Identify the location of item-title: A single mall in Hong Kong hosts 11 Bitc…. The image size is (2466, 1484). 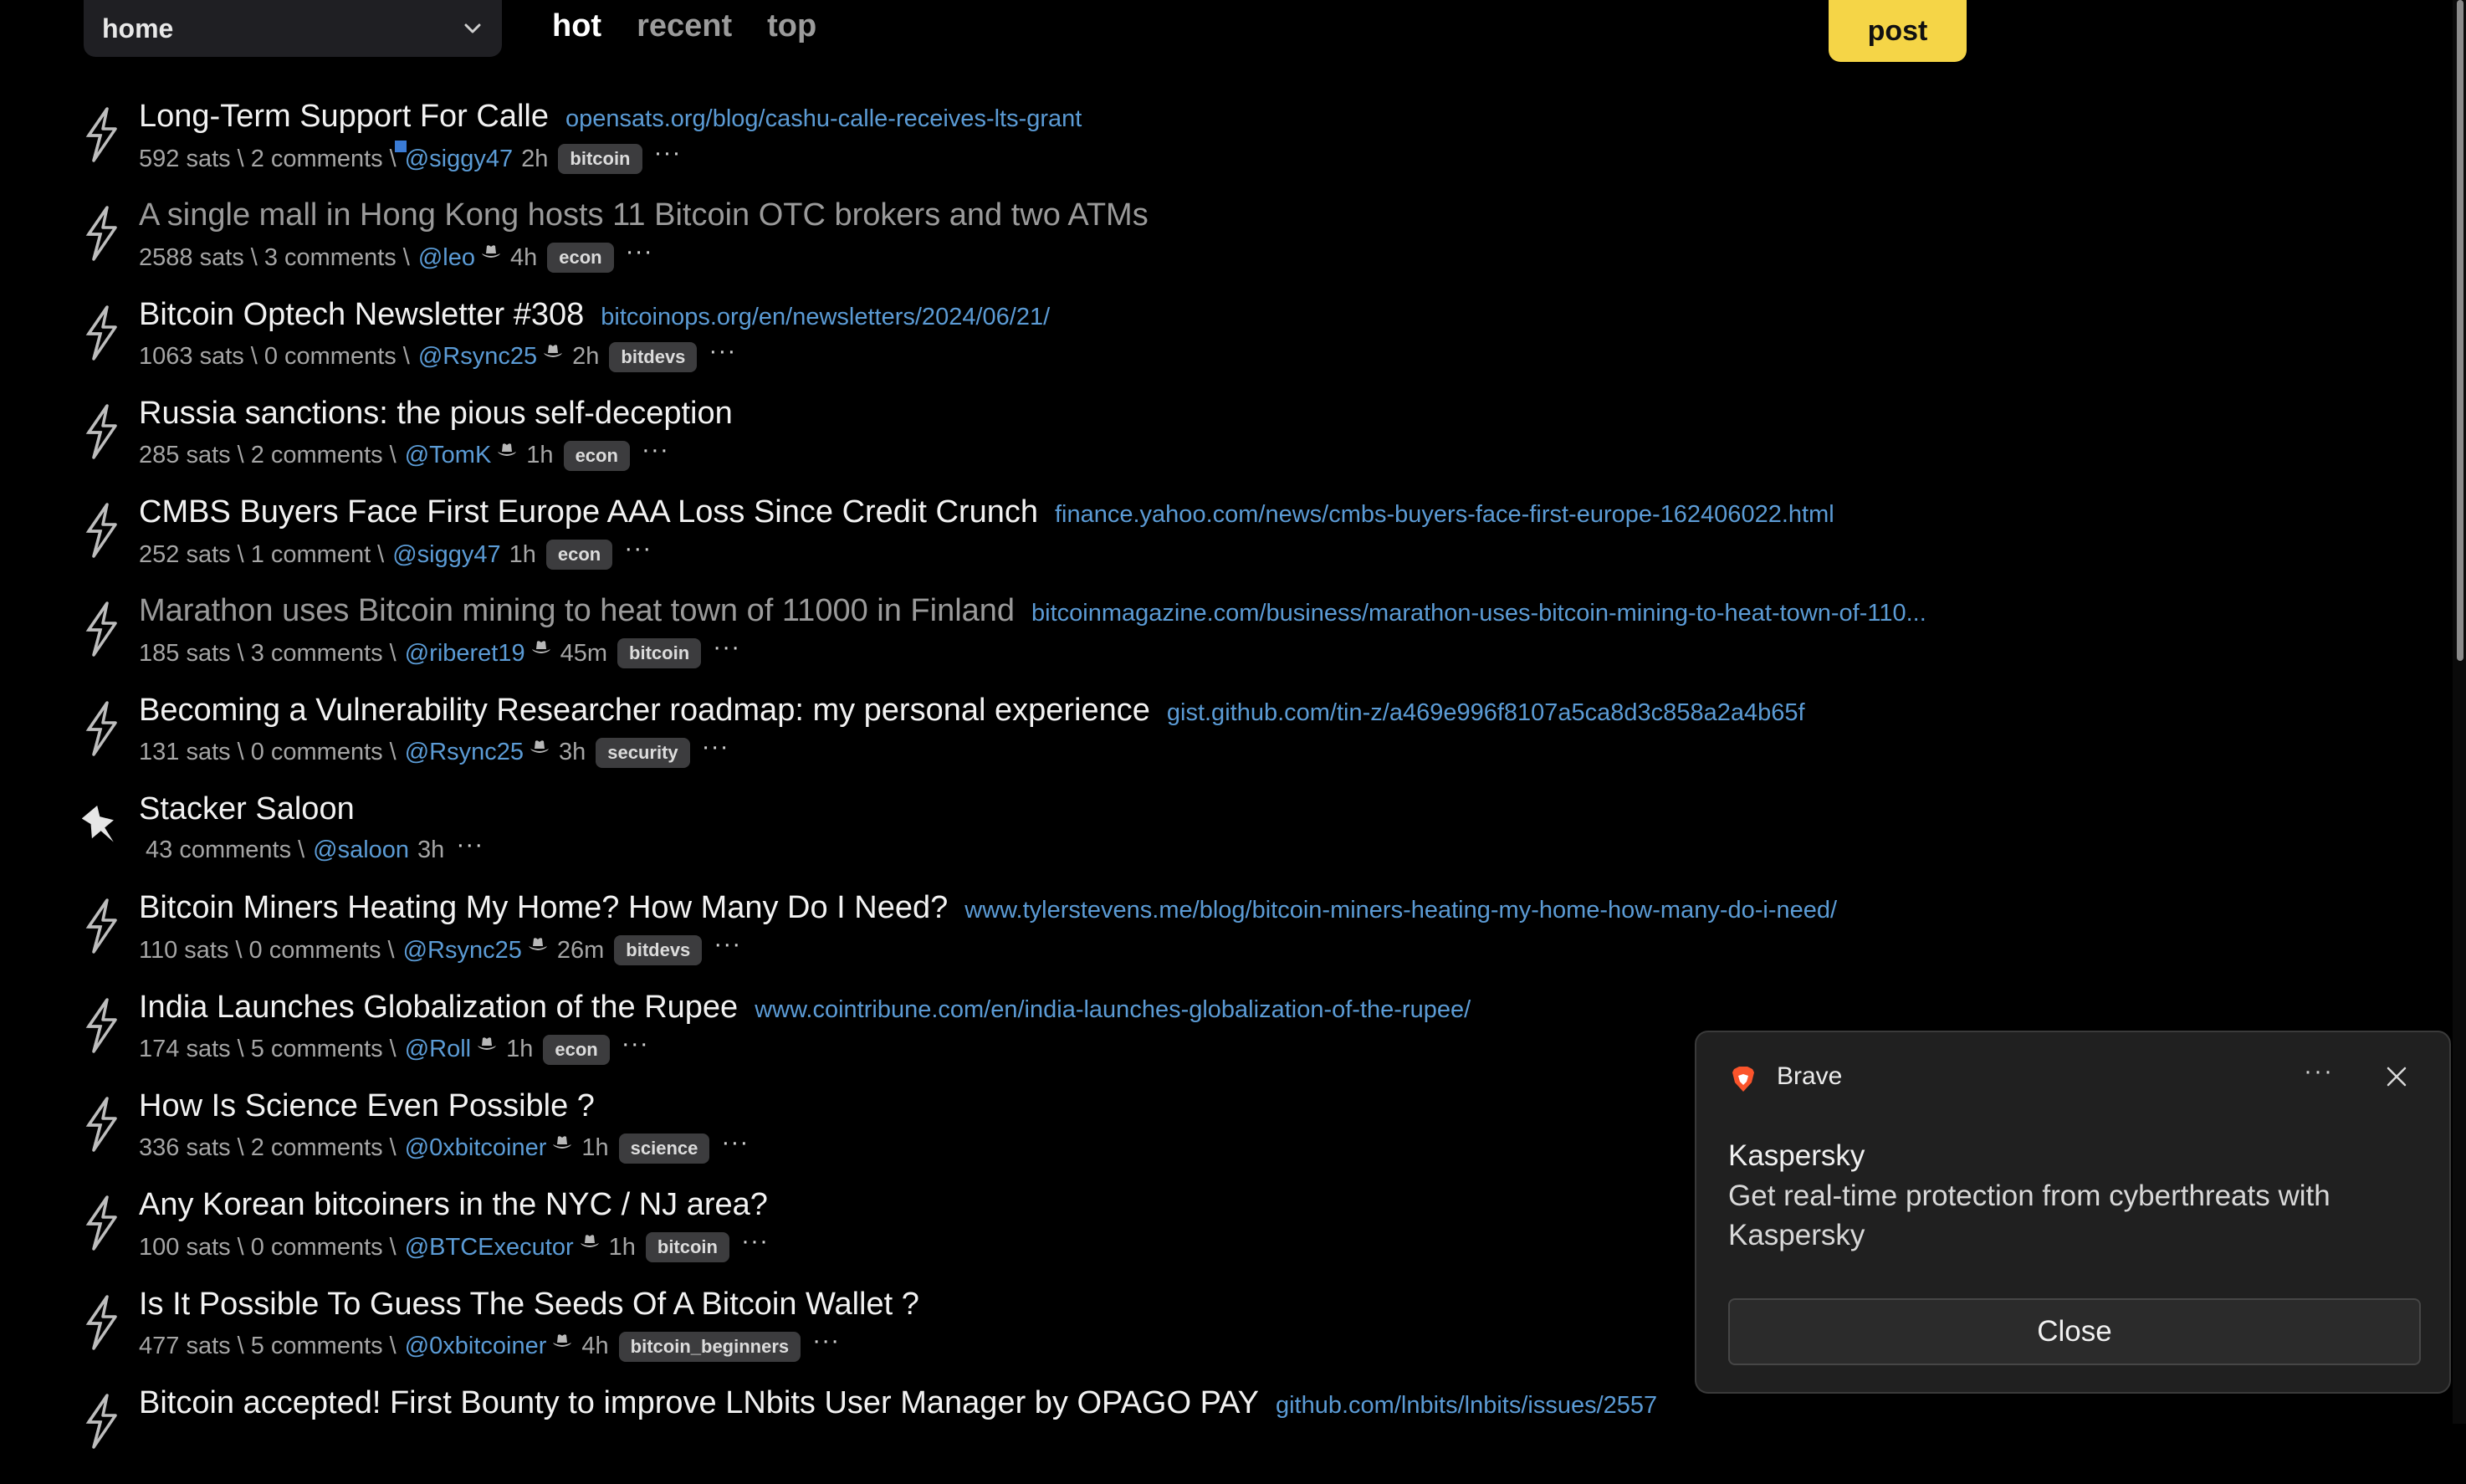
(644, 215).